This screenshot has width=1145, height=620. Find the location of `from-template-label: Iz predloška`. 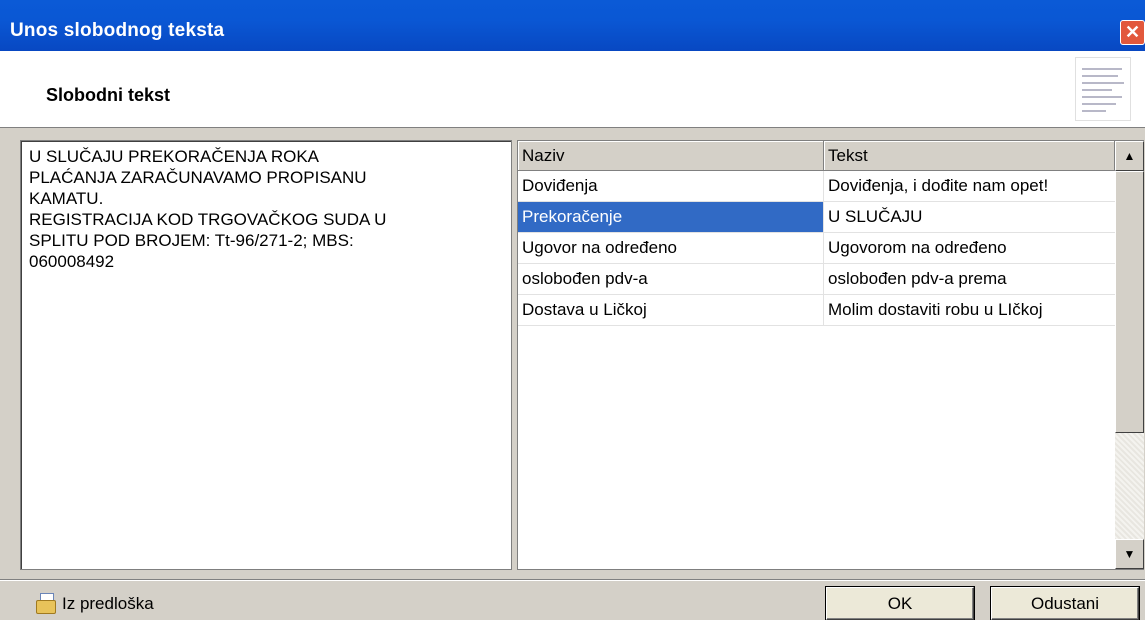

from-template-label: Iz predloška is located at coordinates (108, 603).